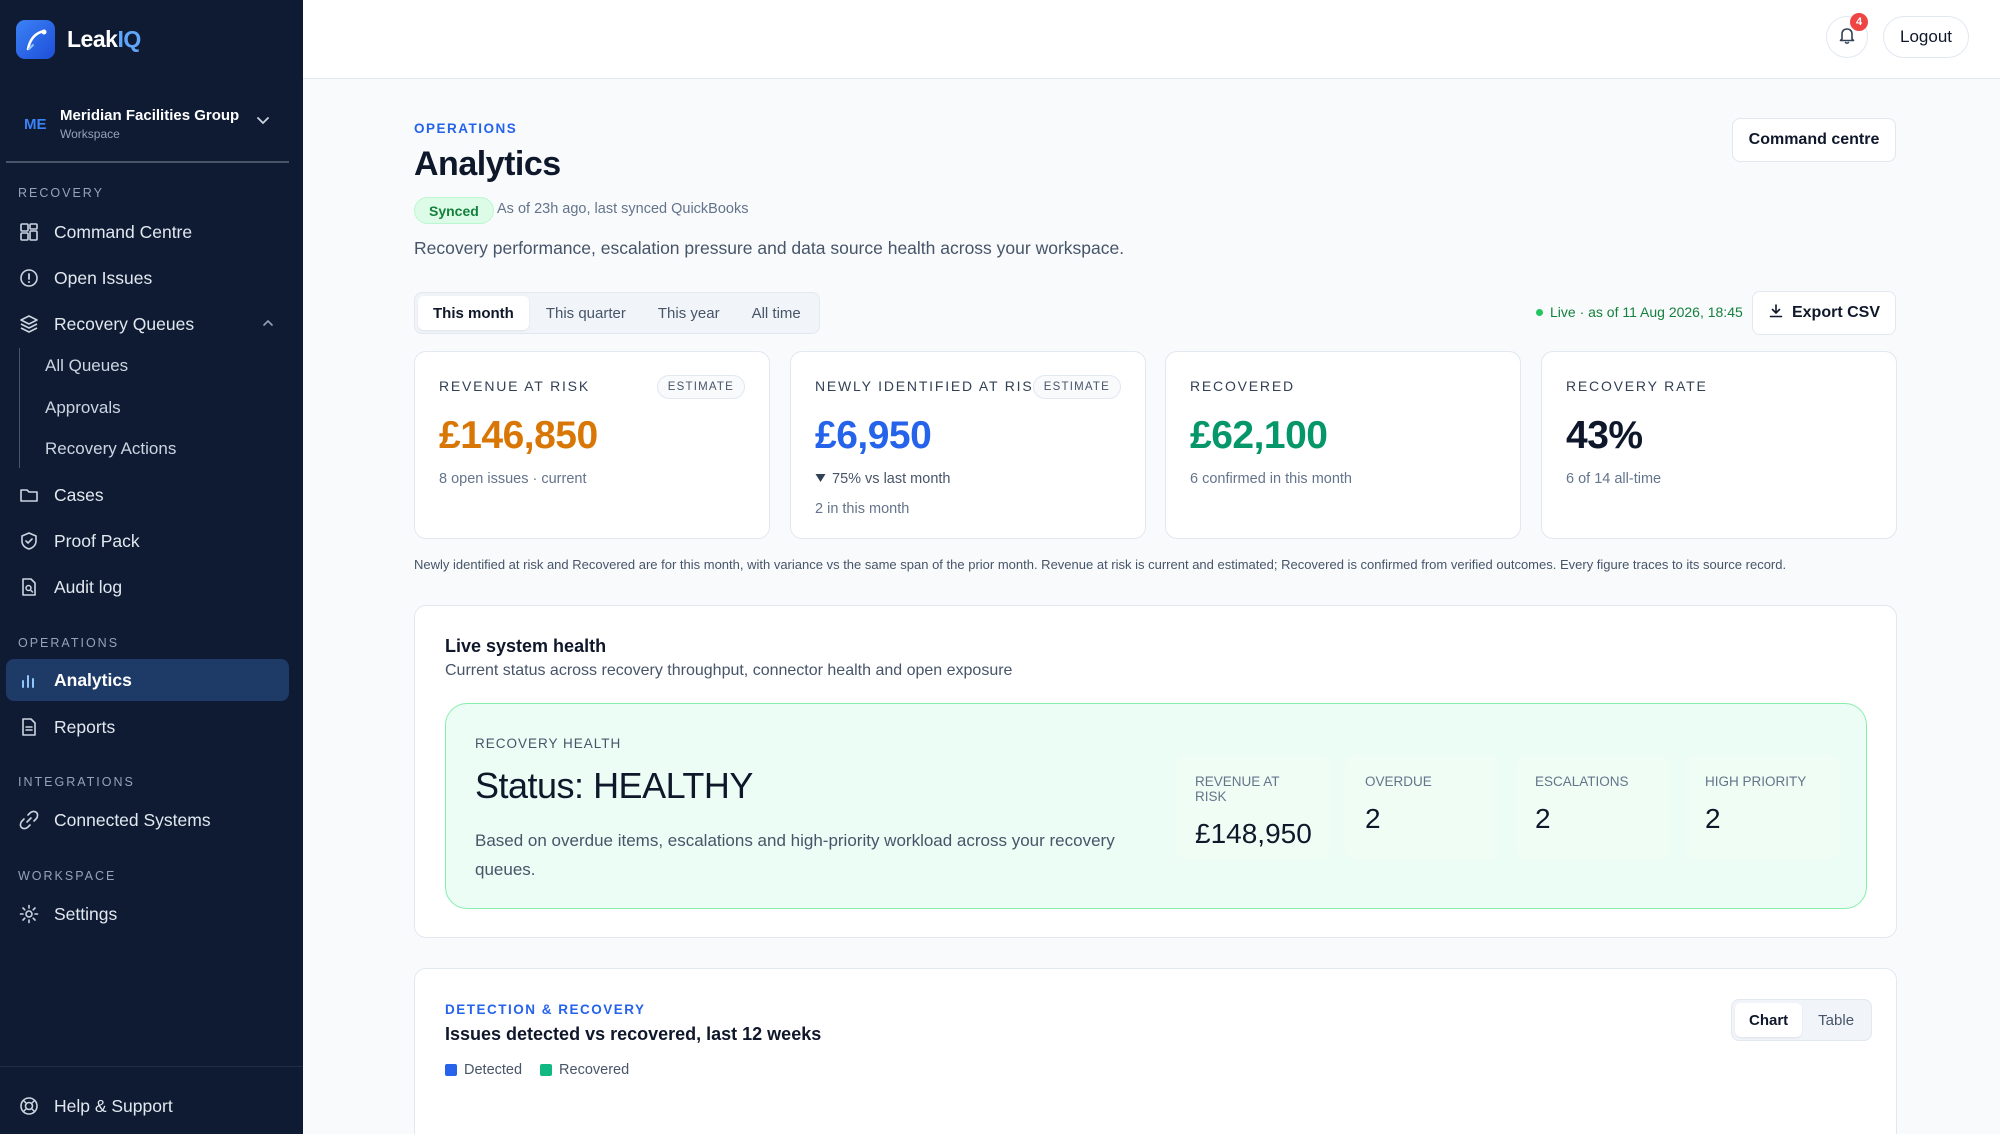  What do you see at coordinates (85, 726) in the screenshot?
I see `sidebar-item-label: Reports` at bounding box center [85, 726].